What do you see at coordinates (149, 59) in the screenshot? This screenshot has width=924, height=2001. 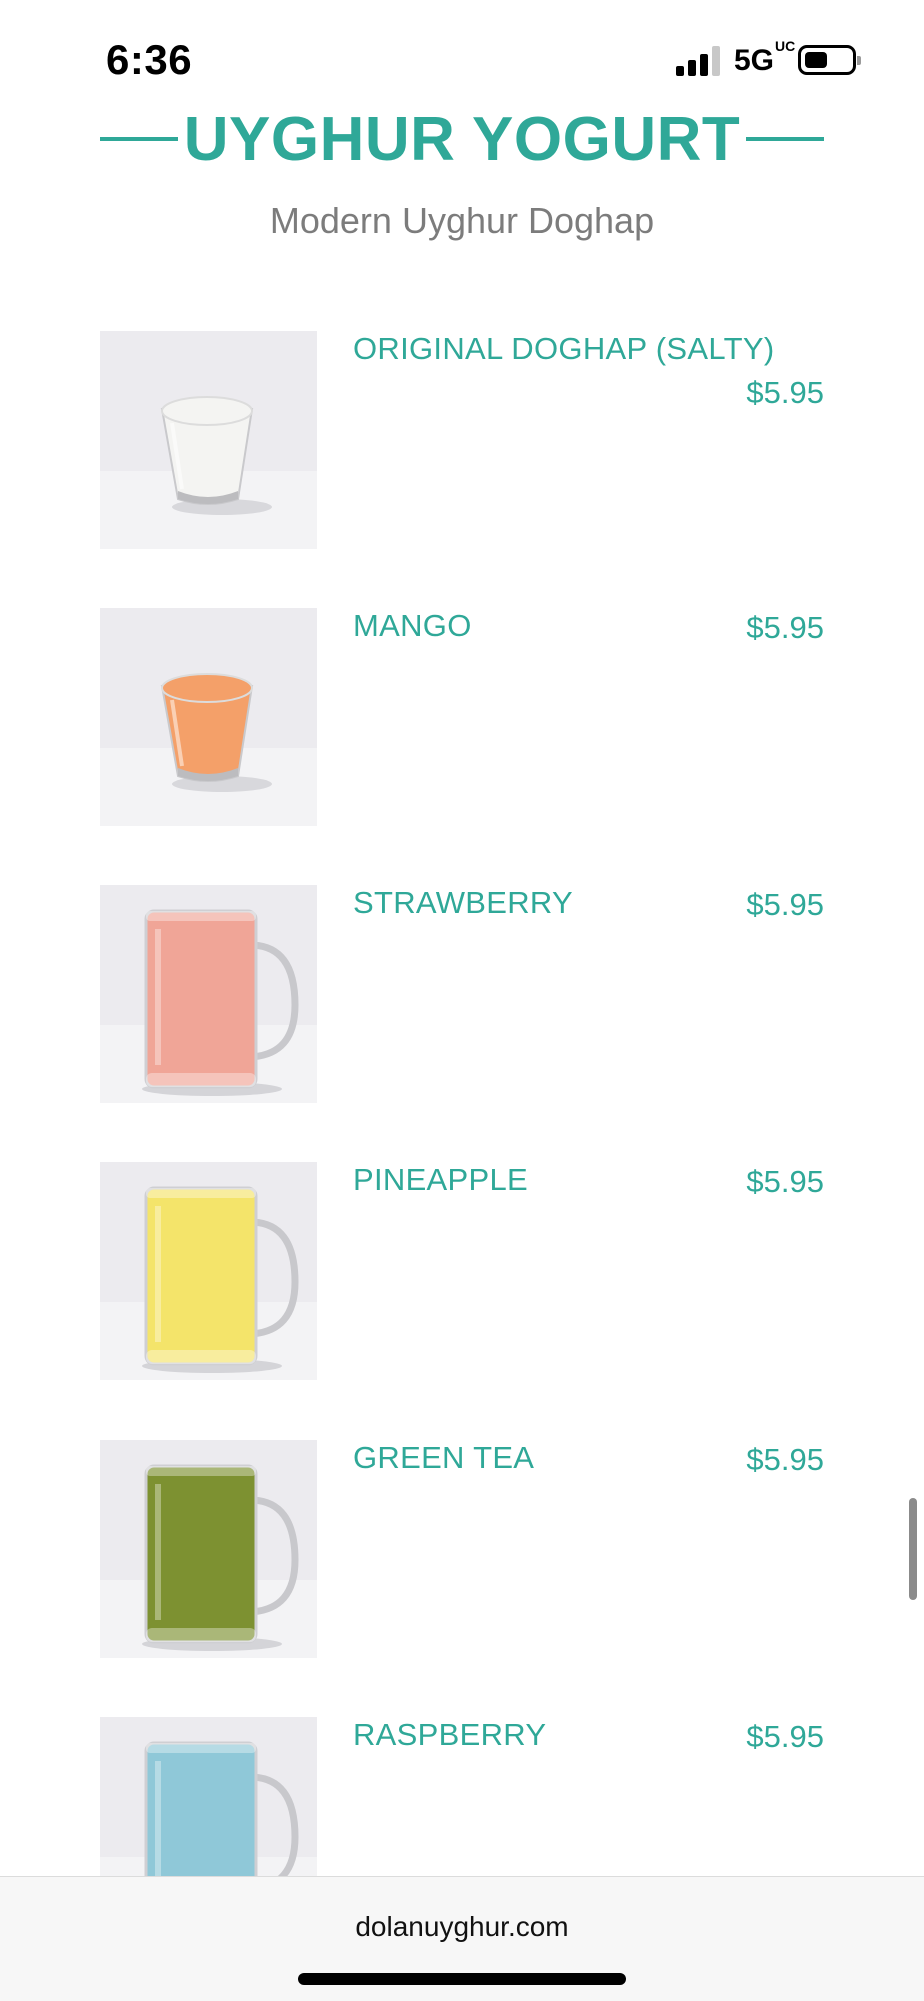 I see `clock: 6:36` at bounding box center [149, 59].